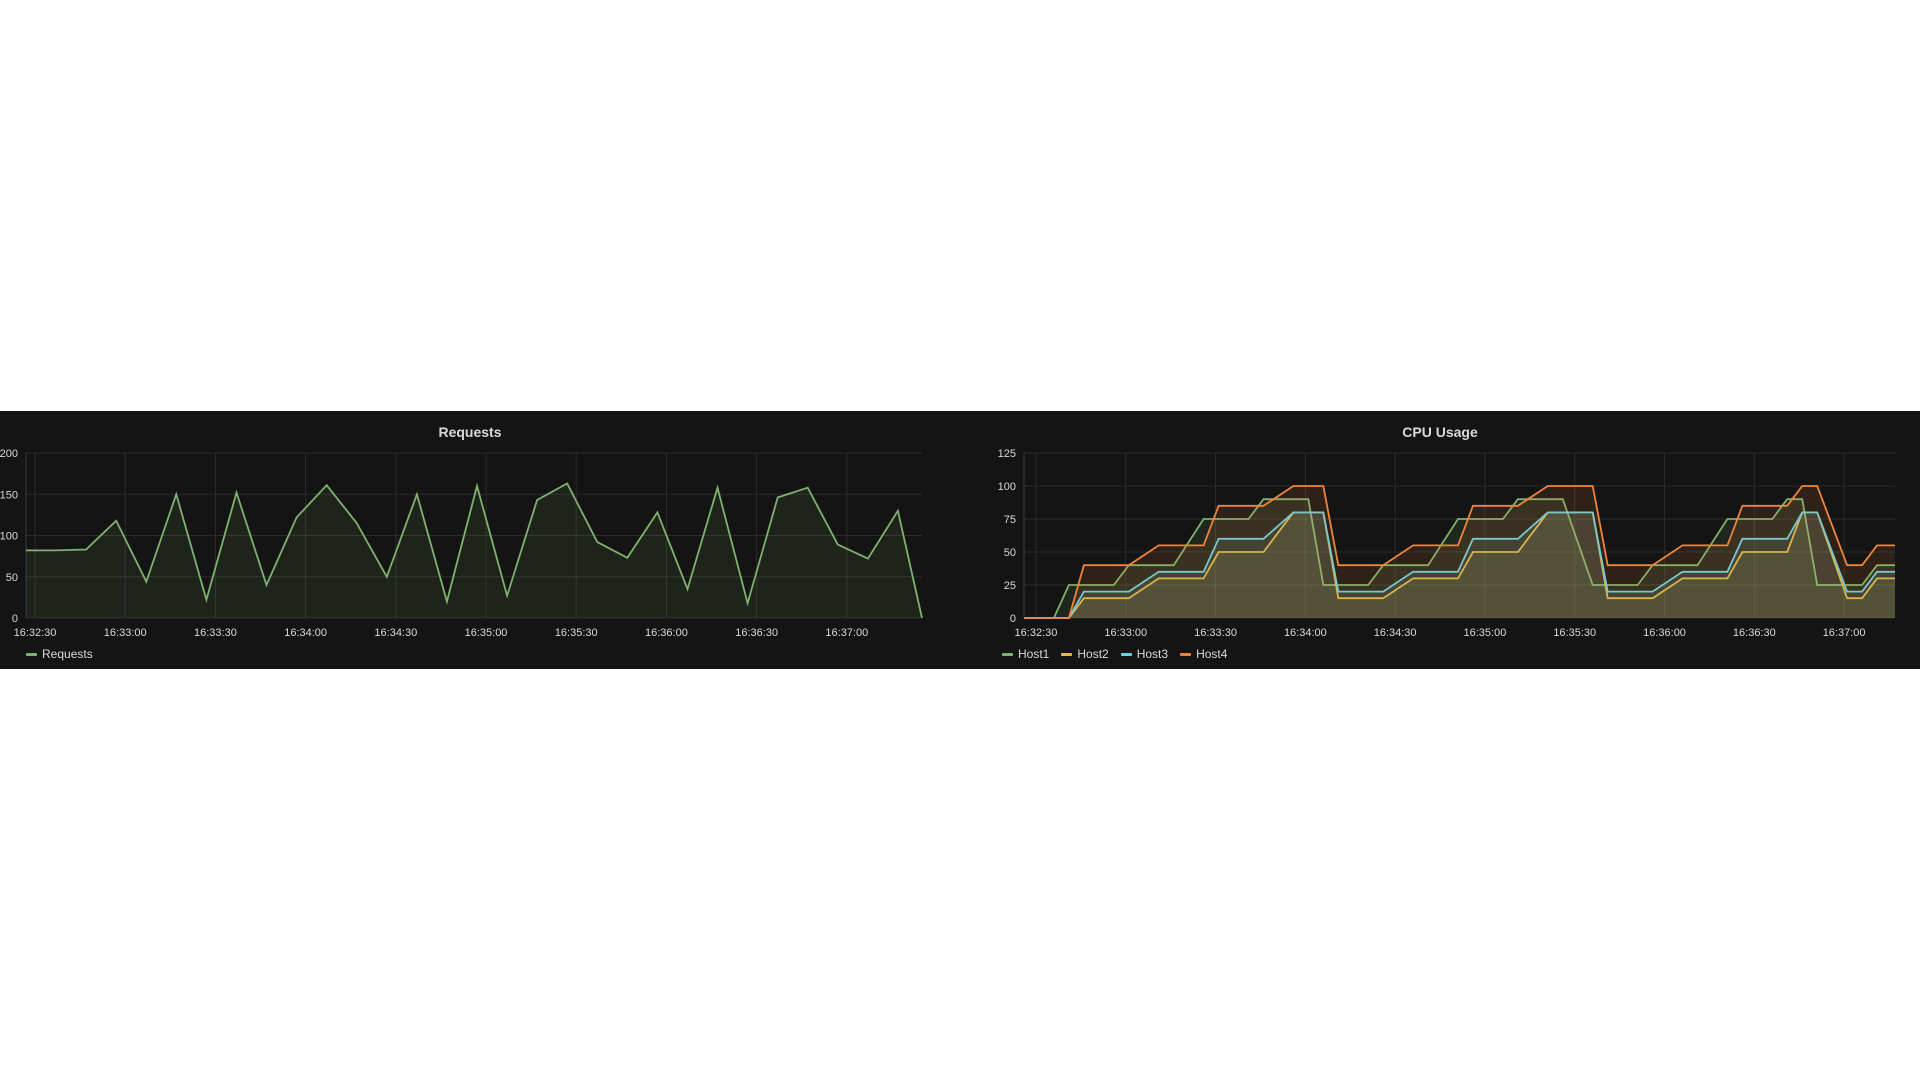 The image size is (1920, 1080). I want to click on y-tick-label: 150, so click(9, 495).